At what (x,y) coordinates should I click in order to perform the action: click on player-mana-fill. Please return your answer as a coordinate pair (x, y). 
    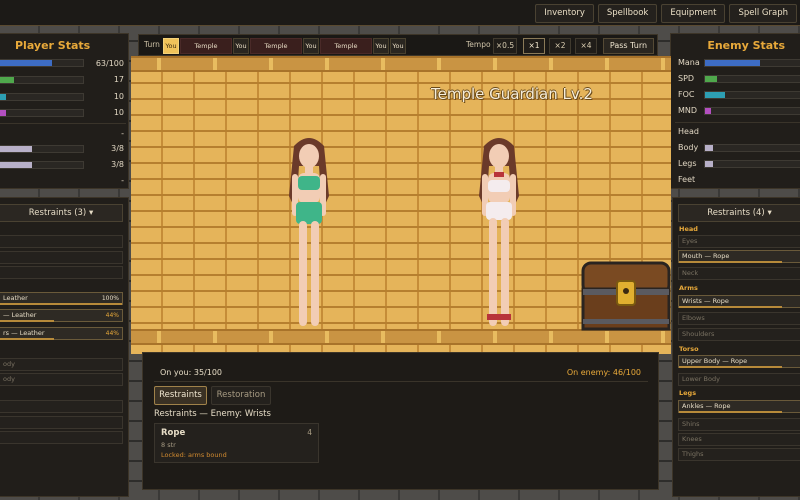
    Looking at the image, I should click on (26, 63).